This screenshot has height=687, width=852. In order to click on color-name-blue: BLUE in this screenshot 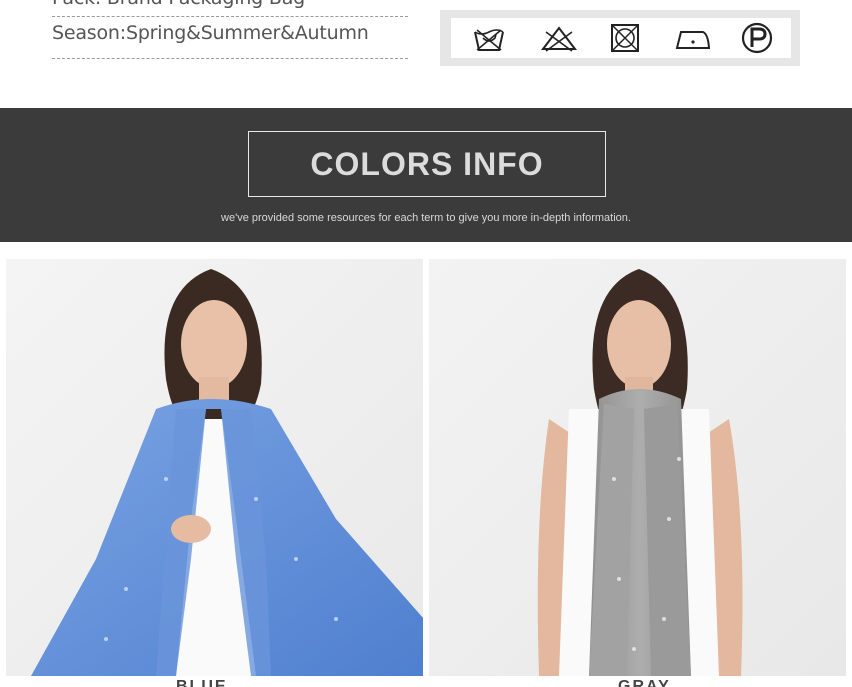, I will do `click(202, 682)`.